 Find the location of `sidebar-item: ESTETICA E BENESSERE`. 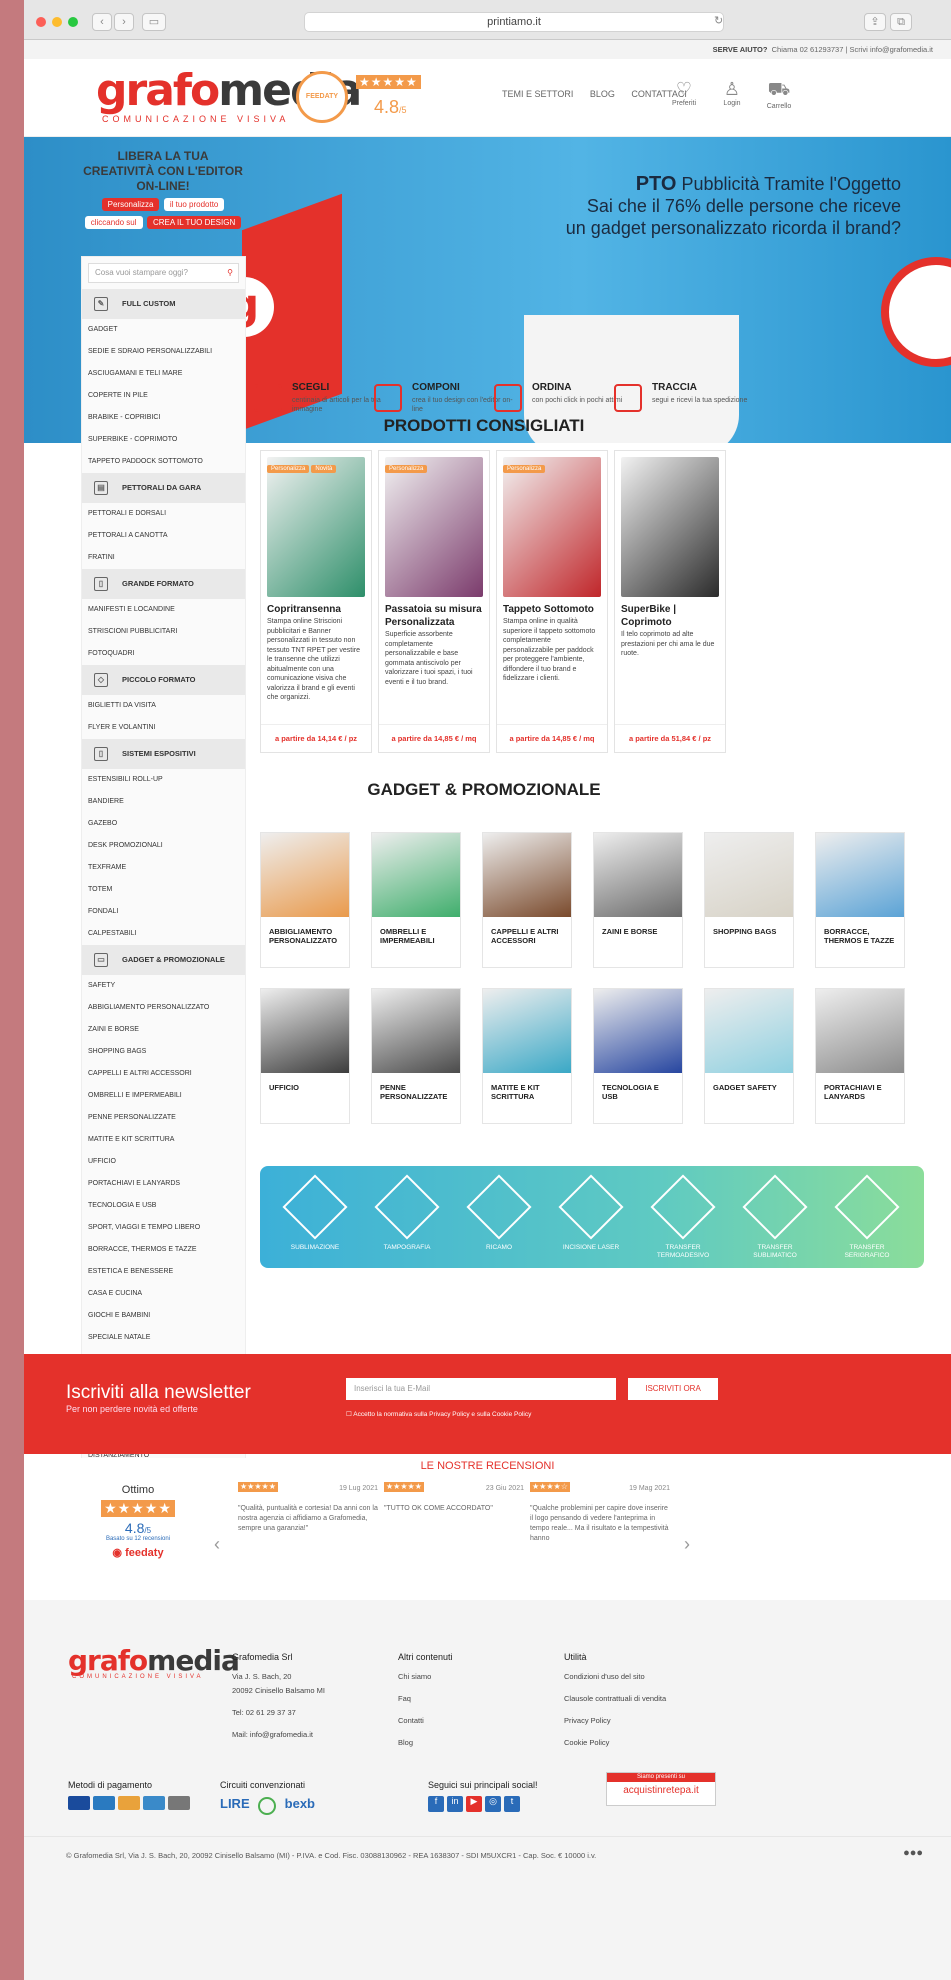

sidebar-item: ESTETICA E BENESSERE is located at coordinates (163, 1272).